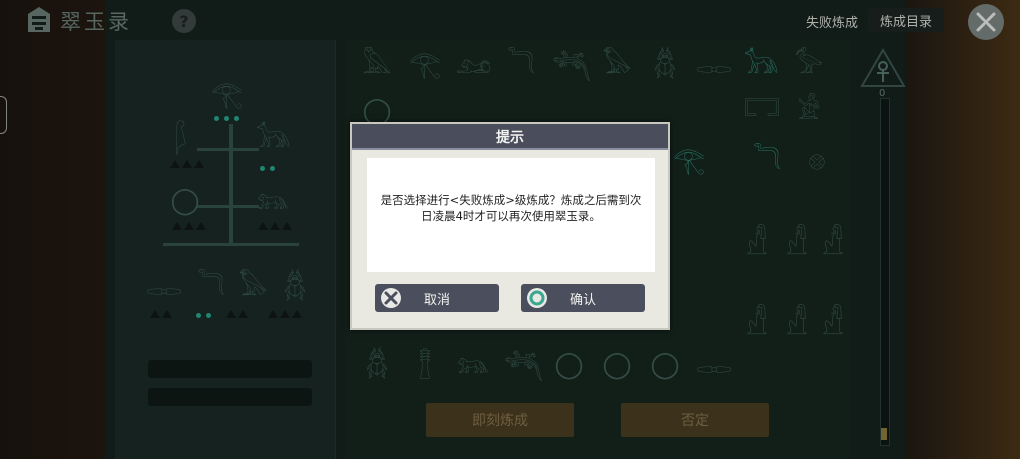  I want to click on cancel-x-icon, so click(391, 298).